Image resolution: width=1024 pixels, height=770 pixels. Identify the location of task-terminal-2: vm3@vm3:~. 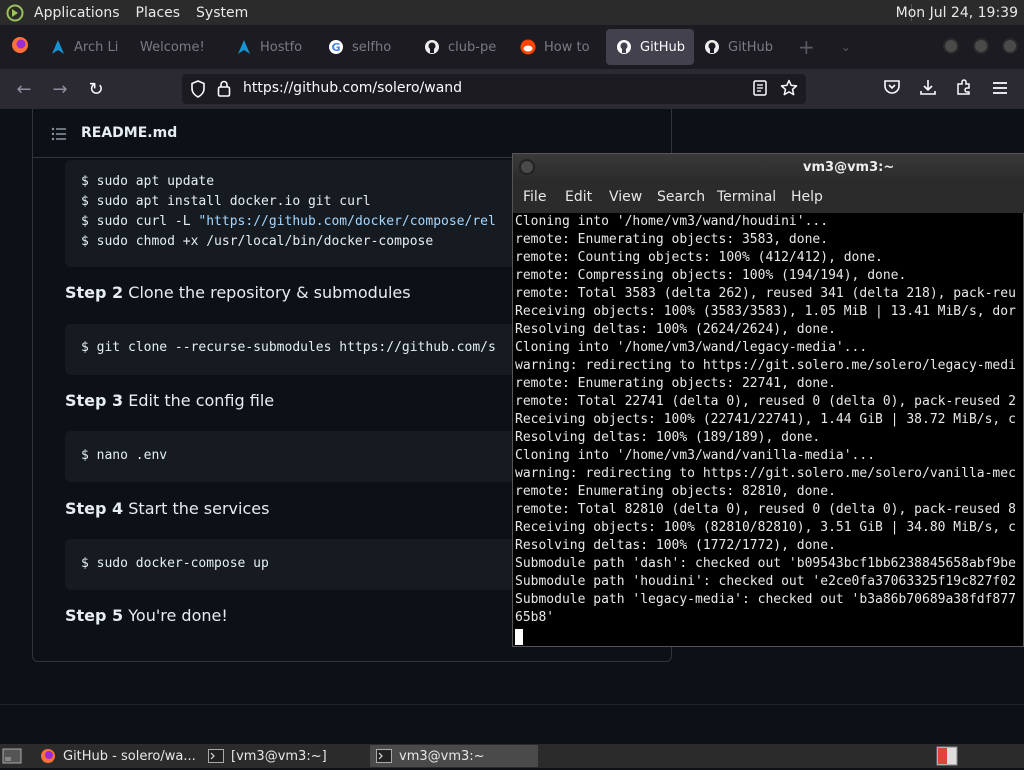
(454, 756).